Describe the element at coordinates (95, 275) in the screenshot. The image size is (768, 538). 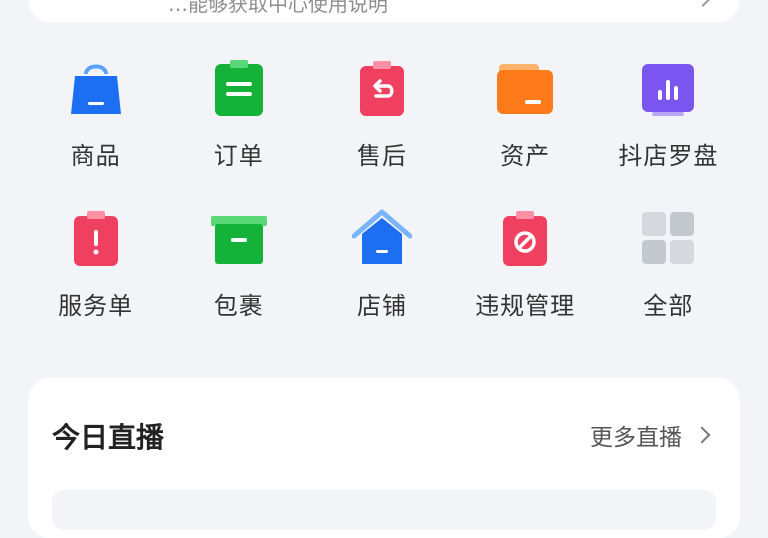
I see `grid-item-service-tickets: 服务单` at that location.